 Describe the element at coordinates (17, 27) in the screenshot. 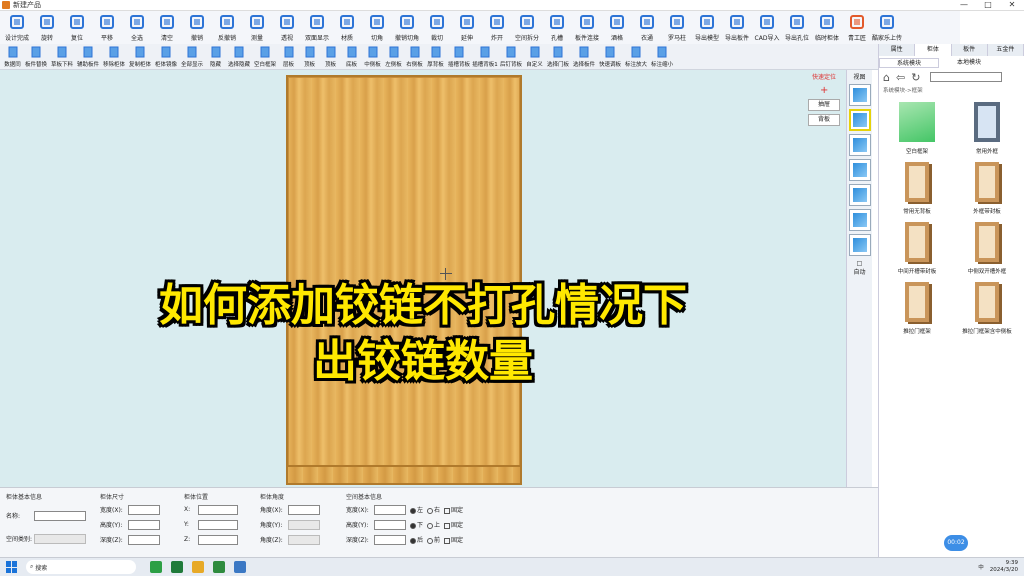

I see `toolbar-button: 设计完成` at that location.